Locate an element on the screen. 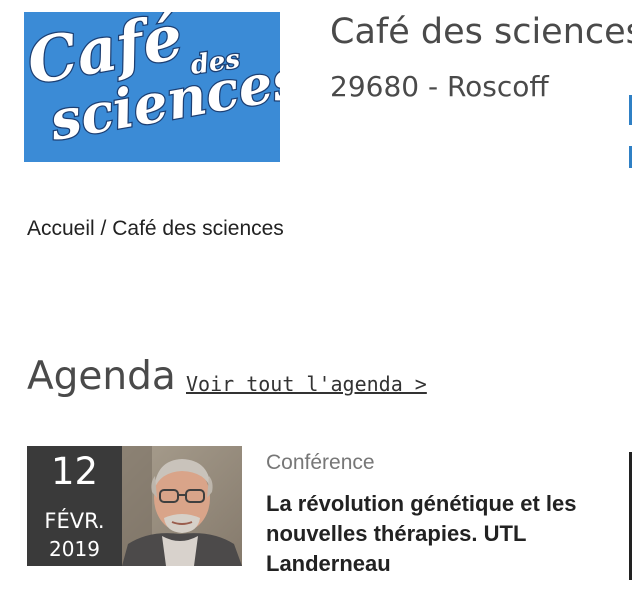  event-speaker-photo is located at coordinates (182, 506).